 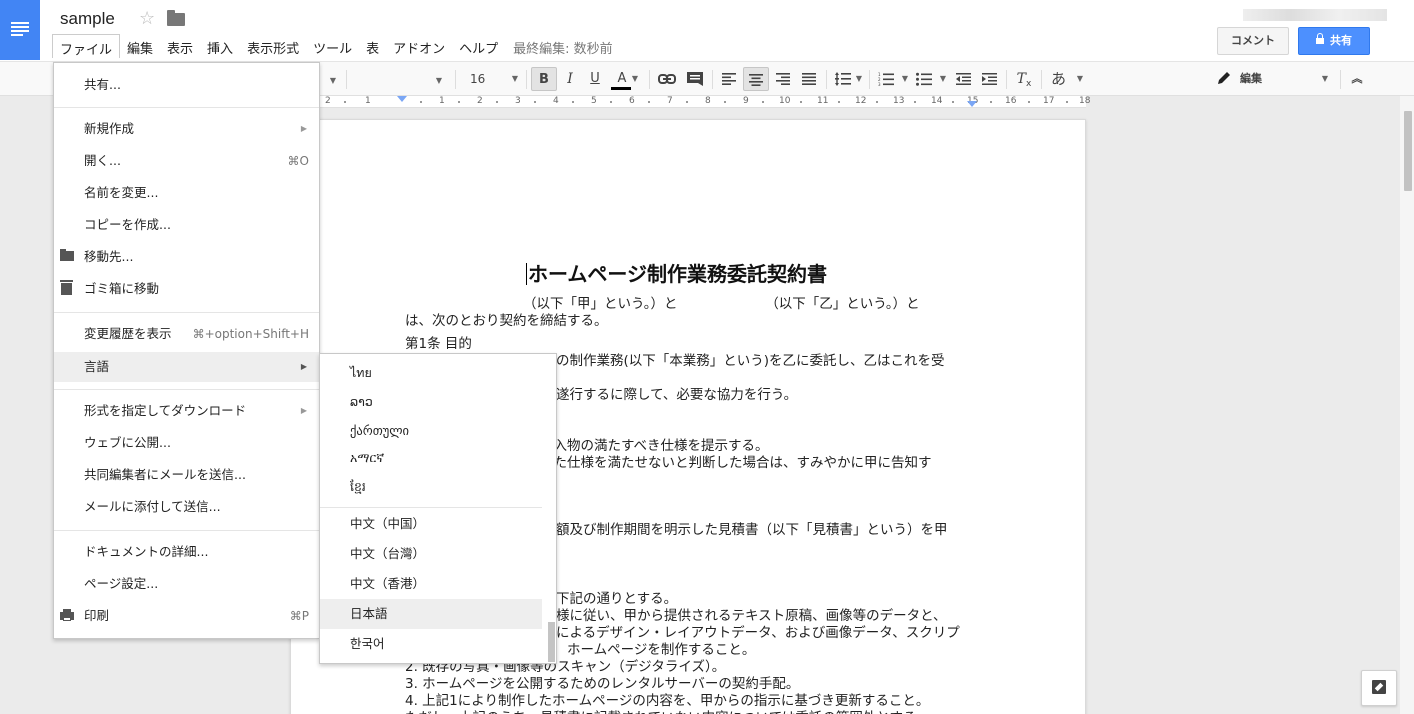 I want to click on collapse-menus-icon: ︽, so click(x=1357, y=79).